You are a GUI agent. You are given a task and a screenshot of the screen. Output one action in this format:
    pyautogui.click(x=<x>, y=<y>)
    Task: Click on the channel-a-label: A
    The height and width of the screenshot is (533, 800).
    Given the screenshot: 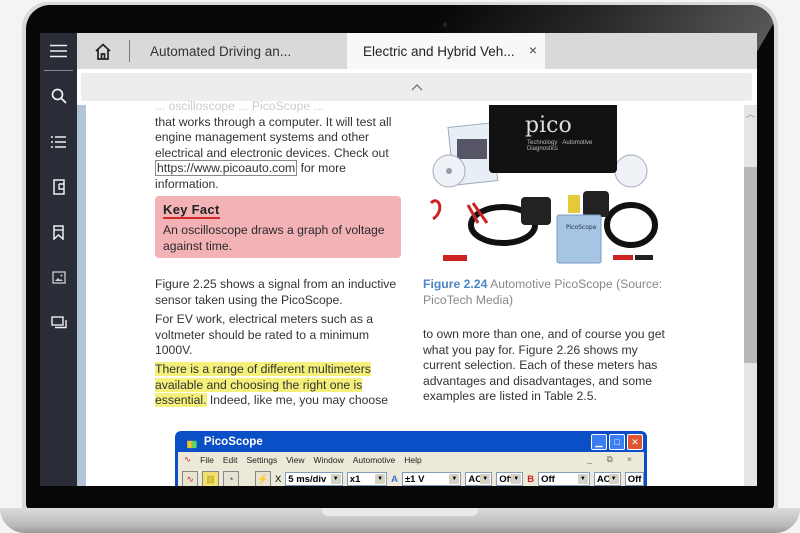 What is the action you would take?
    pyautogui.click(x=394, y=479)
    